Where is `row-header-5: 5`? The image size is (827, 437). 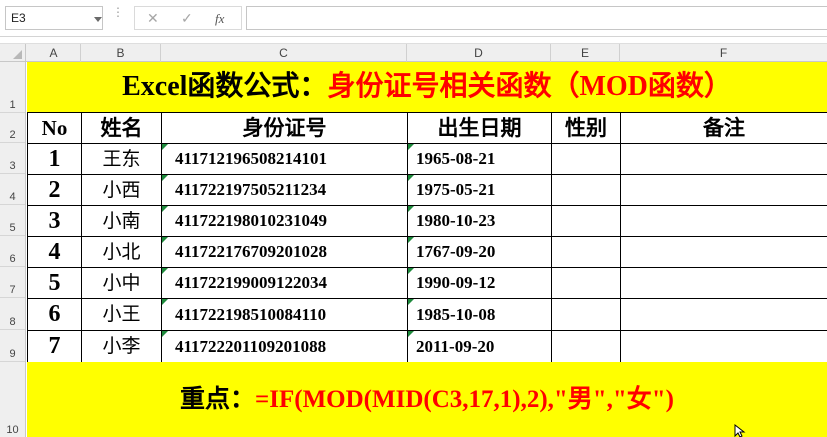
row-header-5: 5 is located at coordinates (12, 220).